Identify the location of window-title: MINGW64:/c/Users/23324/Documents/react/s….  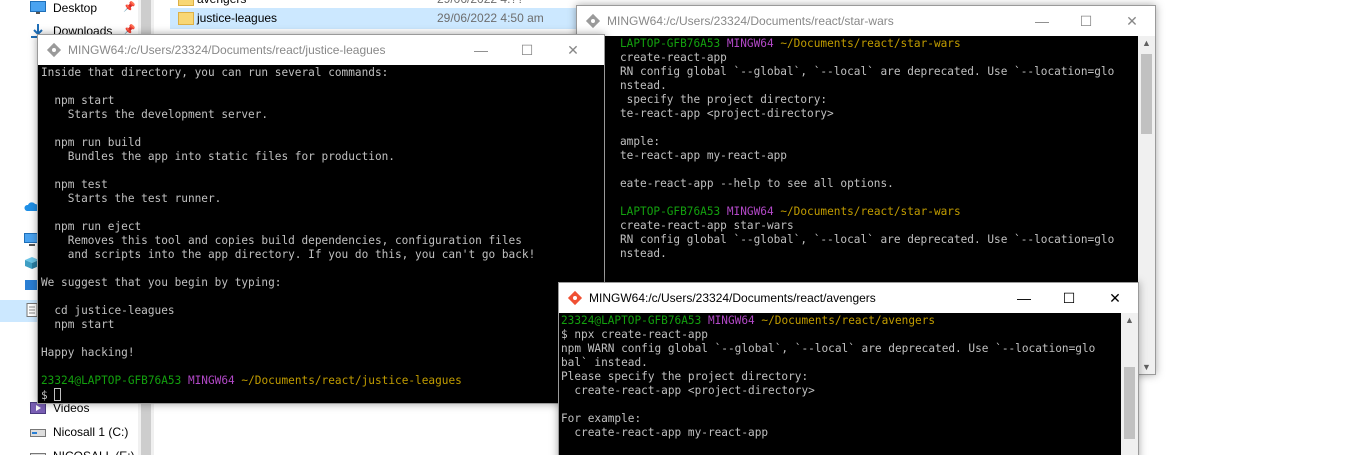
(750, 21).